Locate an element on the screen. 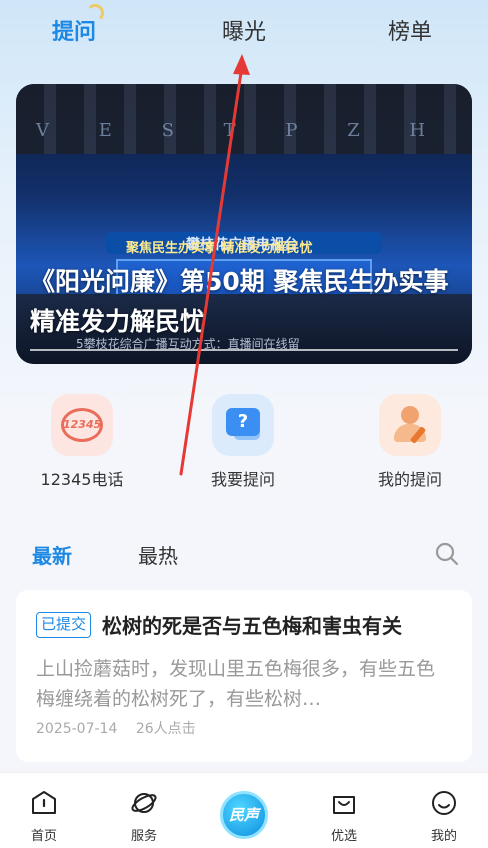 The width and height of the screenshot is (488, 848). planet-icon is located at coordinates (144, 803).